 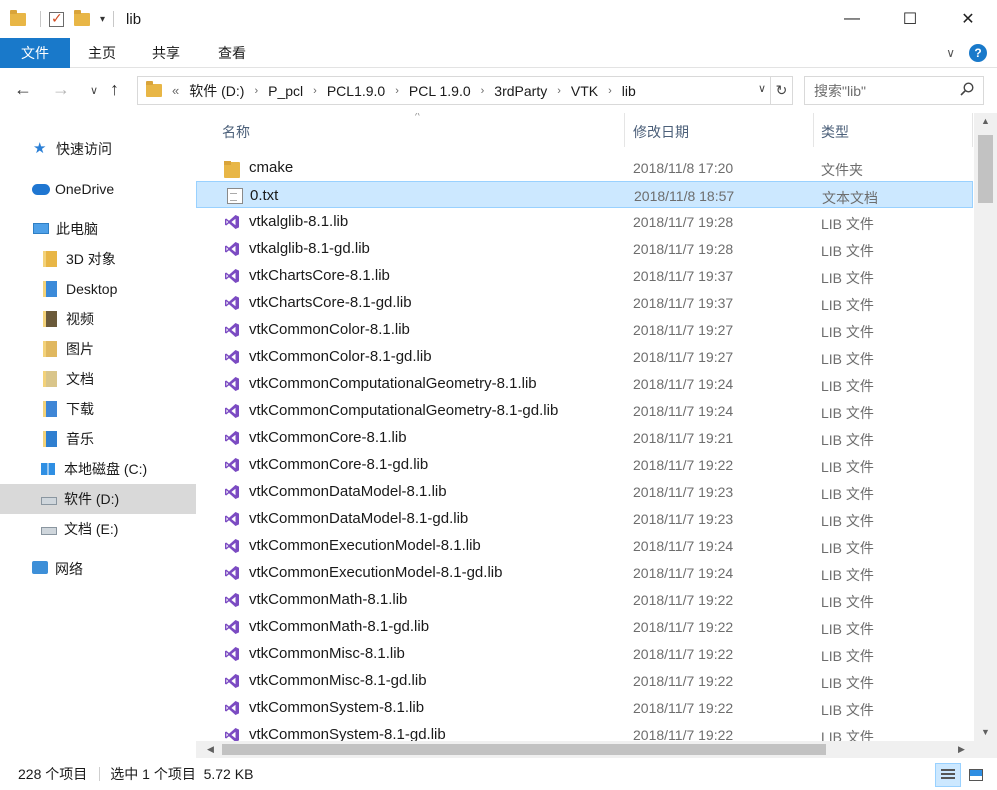 I want to click on search-input, so click(x=880, y=90).